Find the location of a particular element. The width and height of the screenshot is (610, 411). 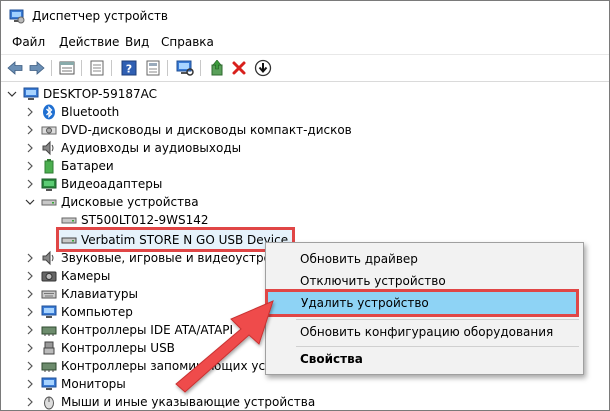

tree-item-bluetooth: Bluetooth is located at coordinates (72, 112).